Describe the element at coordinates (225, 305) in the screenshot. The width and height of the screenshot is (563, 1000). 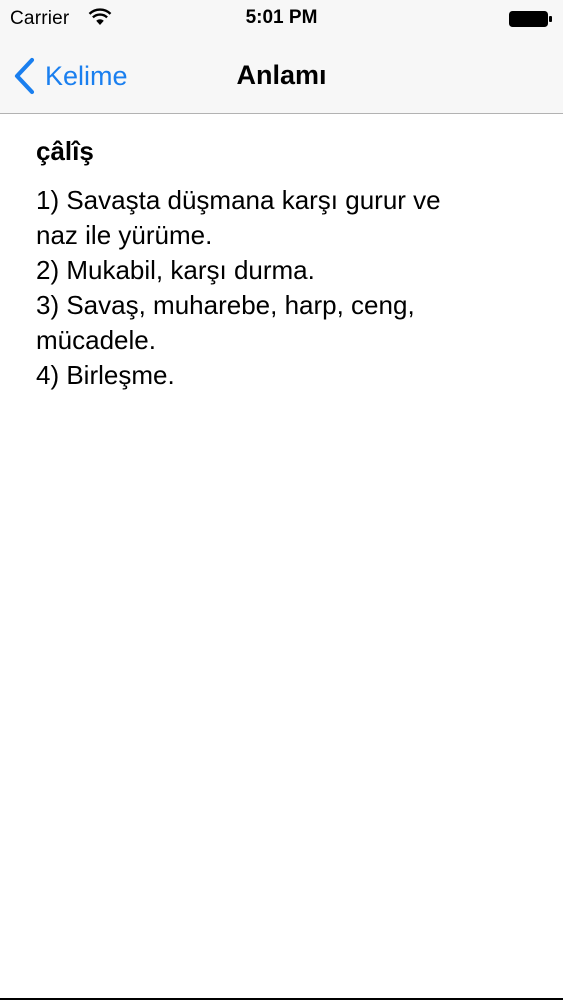
I see `meaning-line: 3) Savaş, muharebe, harp, ceng,` at that location.